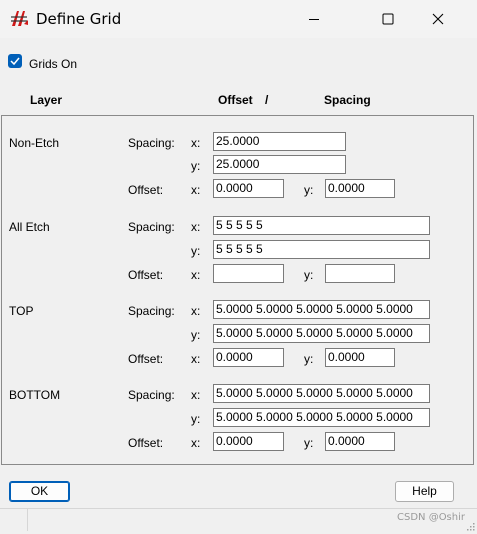 The height and width of the screenshot is (534, 477). What do you see at coordinates (470, 525) in the screenshot?
I see `resize-grip-icon` at bounding box center [470, 525].